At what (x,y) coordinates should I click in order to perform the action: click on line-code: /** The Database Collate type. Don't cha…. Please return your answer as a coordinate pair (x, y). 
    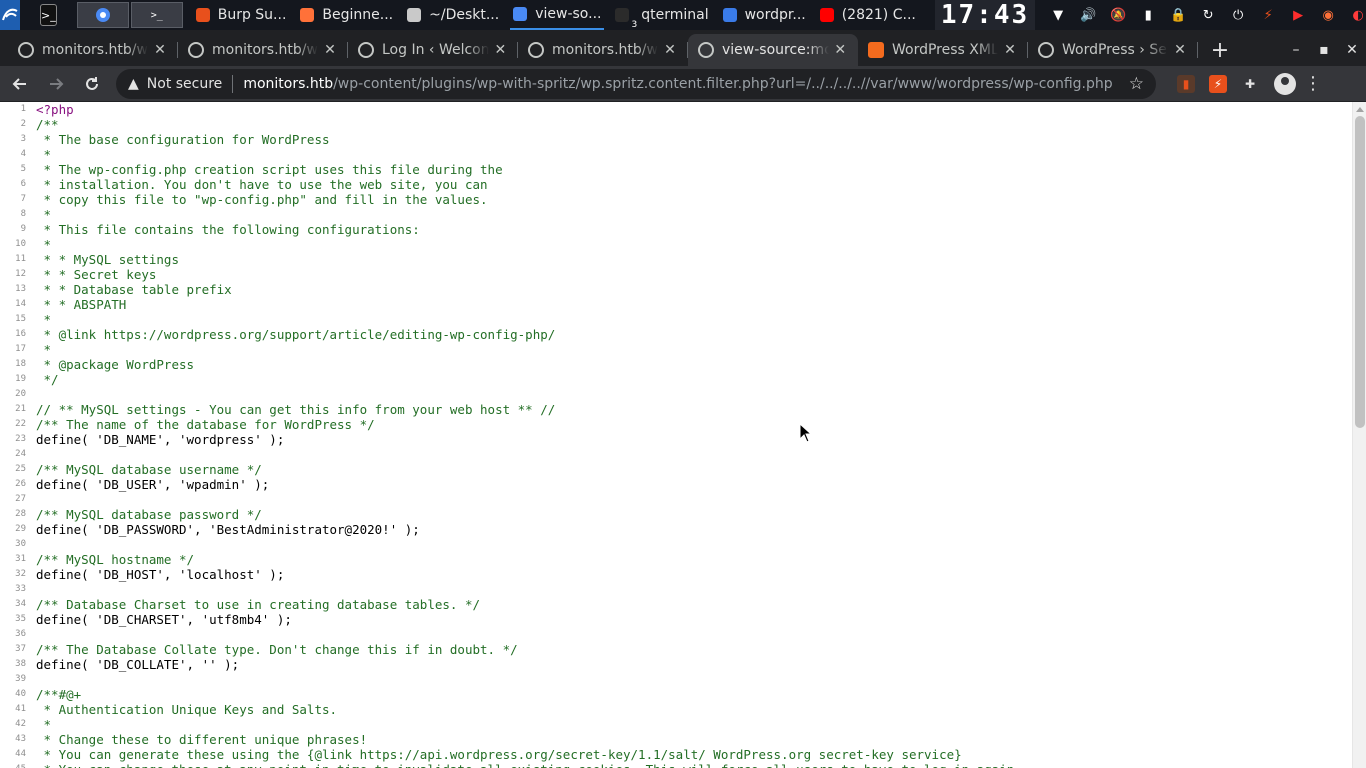
    Looking at the image, I should click on (277, 649).